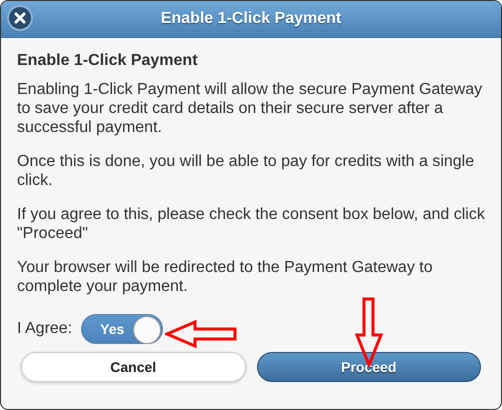  I want to click on proceed-button: Proceed, so click(368, 367).